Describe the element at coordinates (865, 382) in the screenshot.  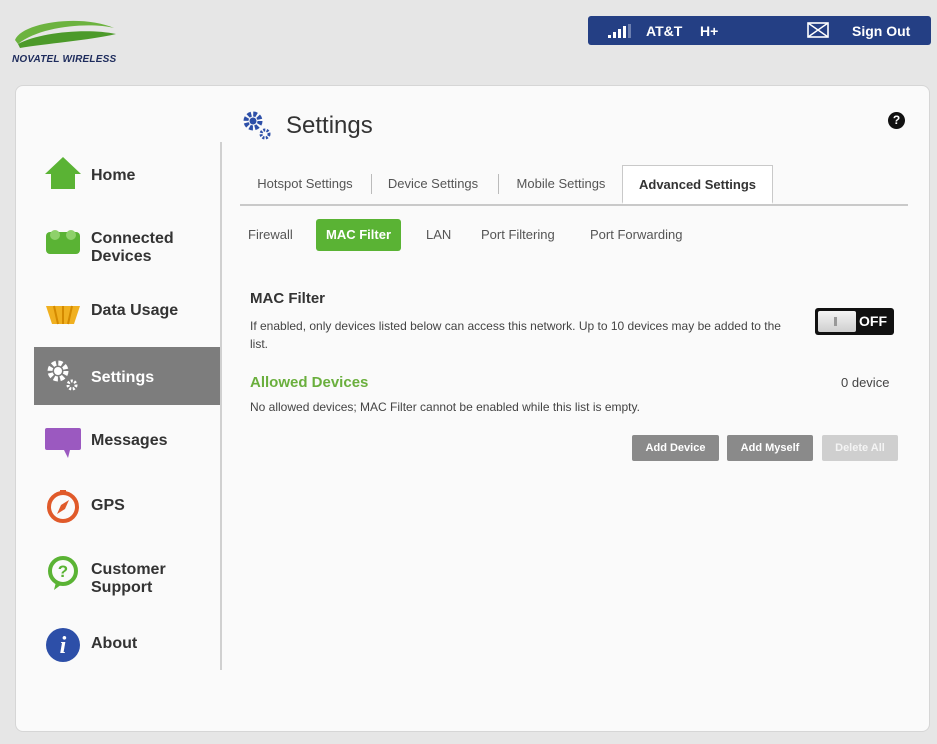
I see `device-count: 0 device` at that location.